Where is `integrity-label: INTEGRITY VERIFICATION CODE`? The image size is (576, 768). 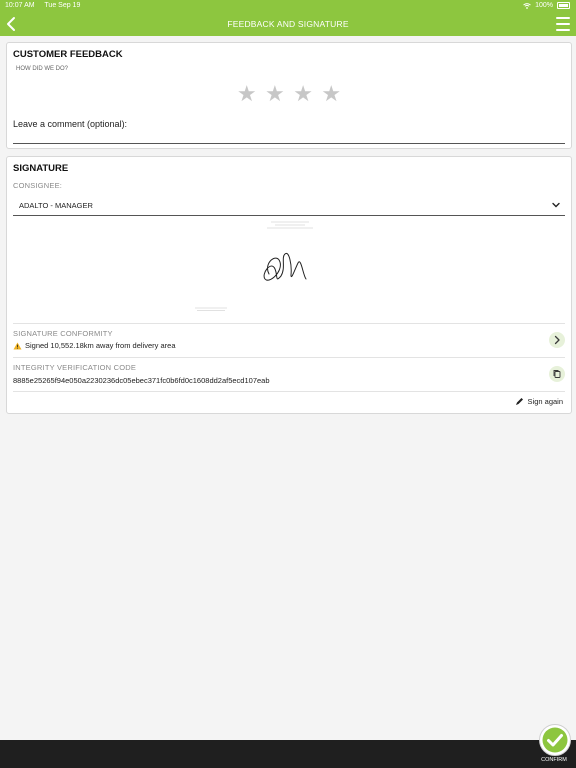 integrity-label: INTEGRITY VERIFICATION CODE is located at coordinates (75, 367).